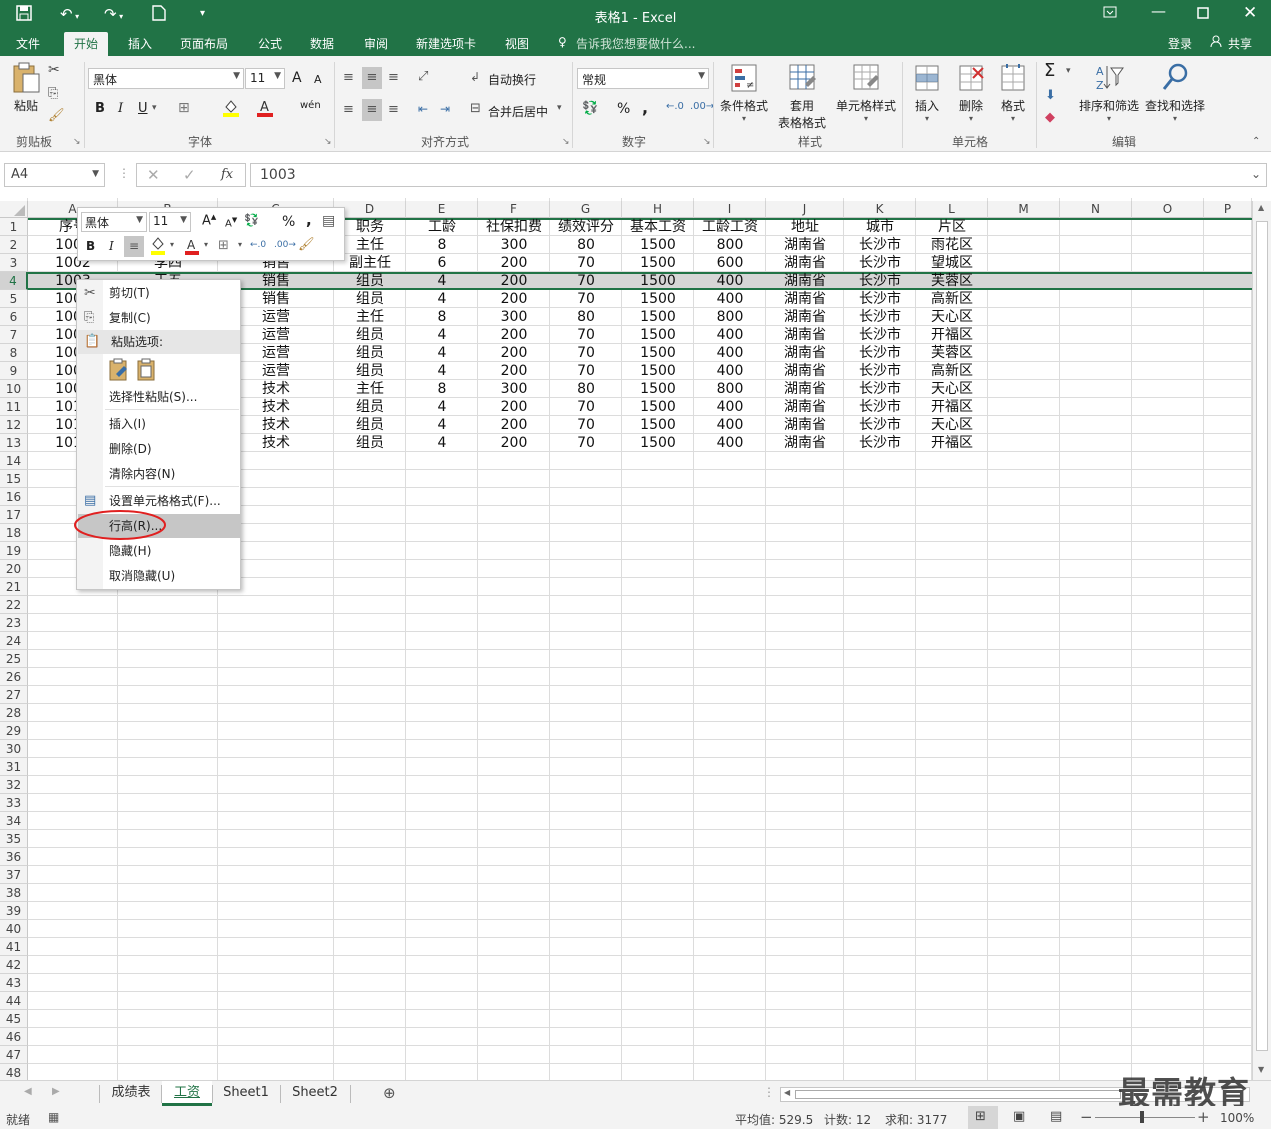 This screenshot has height=1129, width=1271. What do you see at coordinates (952, 299) in the screenshot?
I see `table-cell: 高新区` at bounding box center [952, 299].